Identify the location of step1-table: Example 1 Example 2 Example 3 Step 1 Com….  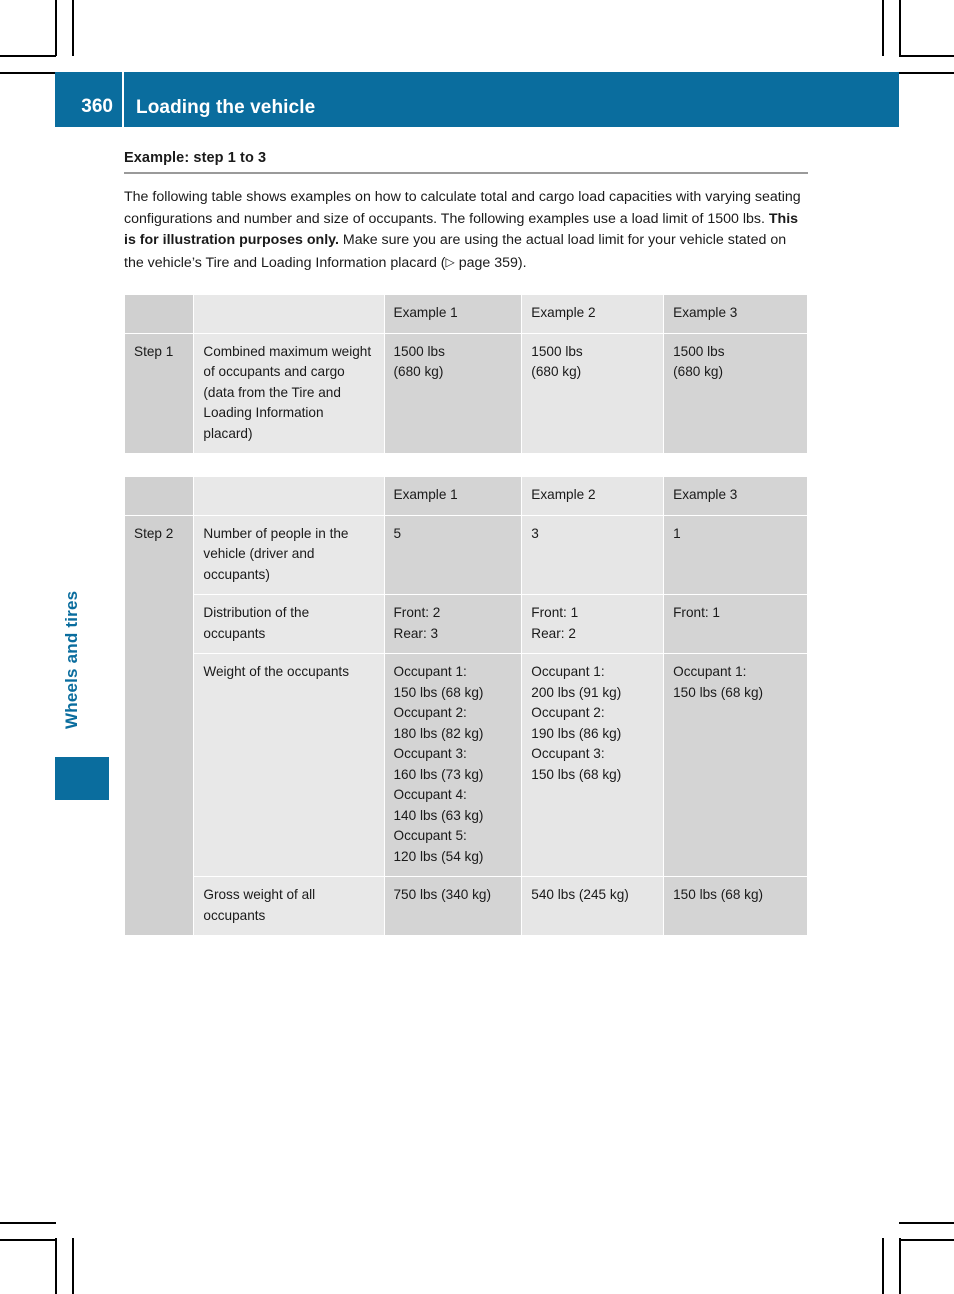
(466, 374).